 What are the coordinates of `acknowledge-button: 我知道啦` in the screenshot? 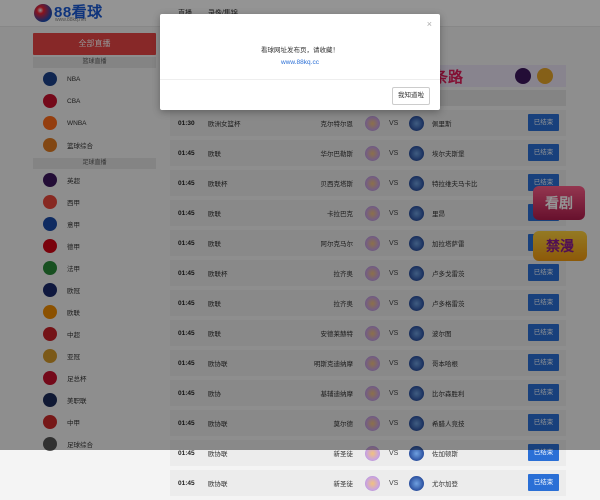 It's located at (411, 96).